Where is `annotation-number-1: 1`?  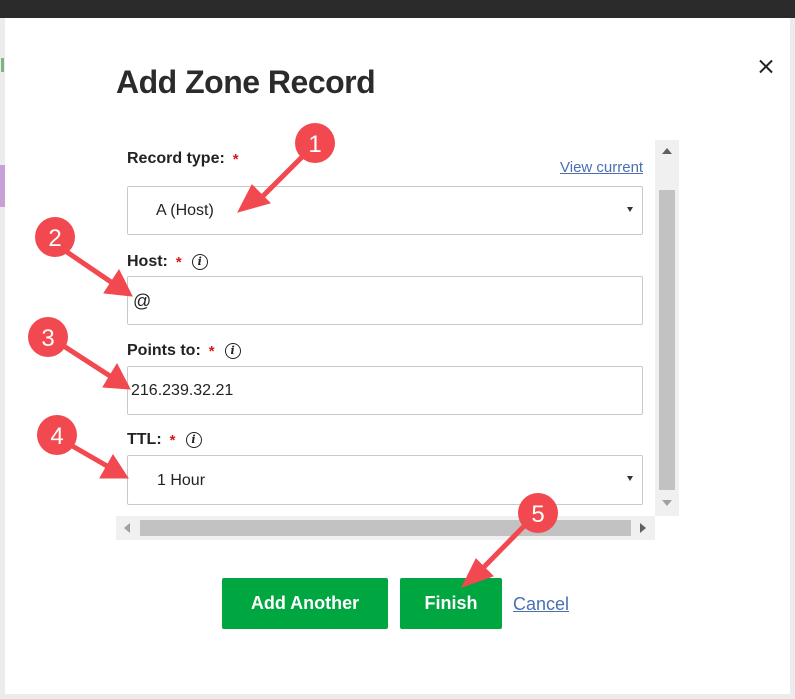 annotation-number-1: 1 is located at coordinates (314, 144).